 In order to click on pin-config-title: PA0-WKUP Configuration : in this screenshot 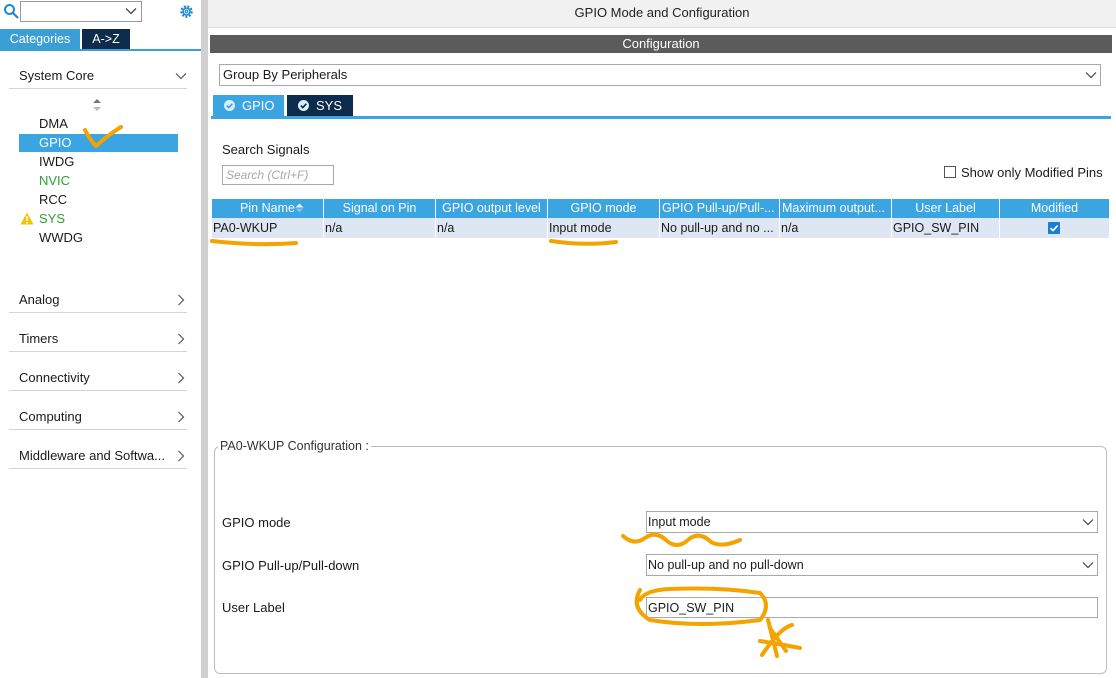, I will do `click(294, 446)`.